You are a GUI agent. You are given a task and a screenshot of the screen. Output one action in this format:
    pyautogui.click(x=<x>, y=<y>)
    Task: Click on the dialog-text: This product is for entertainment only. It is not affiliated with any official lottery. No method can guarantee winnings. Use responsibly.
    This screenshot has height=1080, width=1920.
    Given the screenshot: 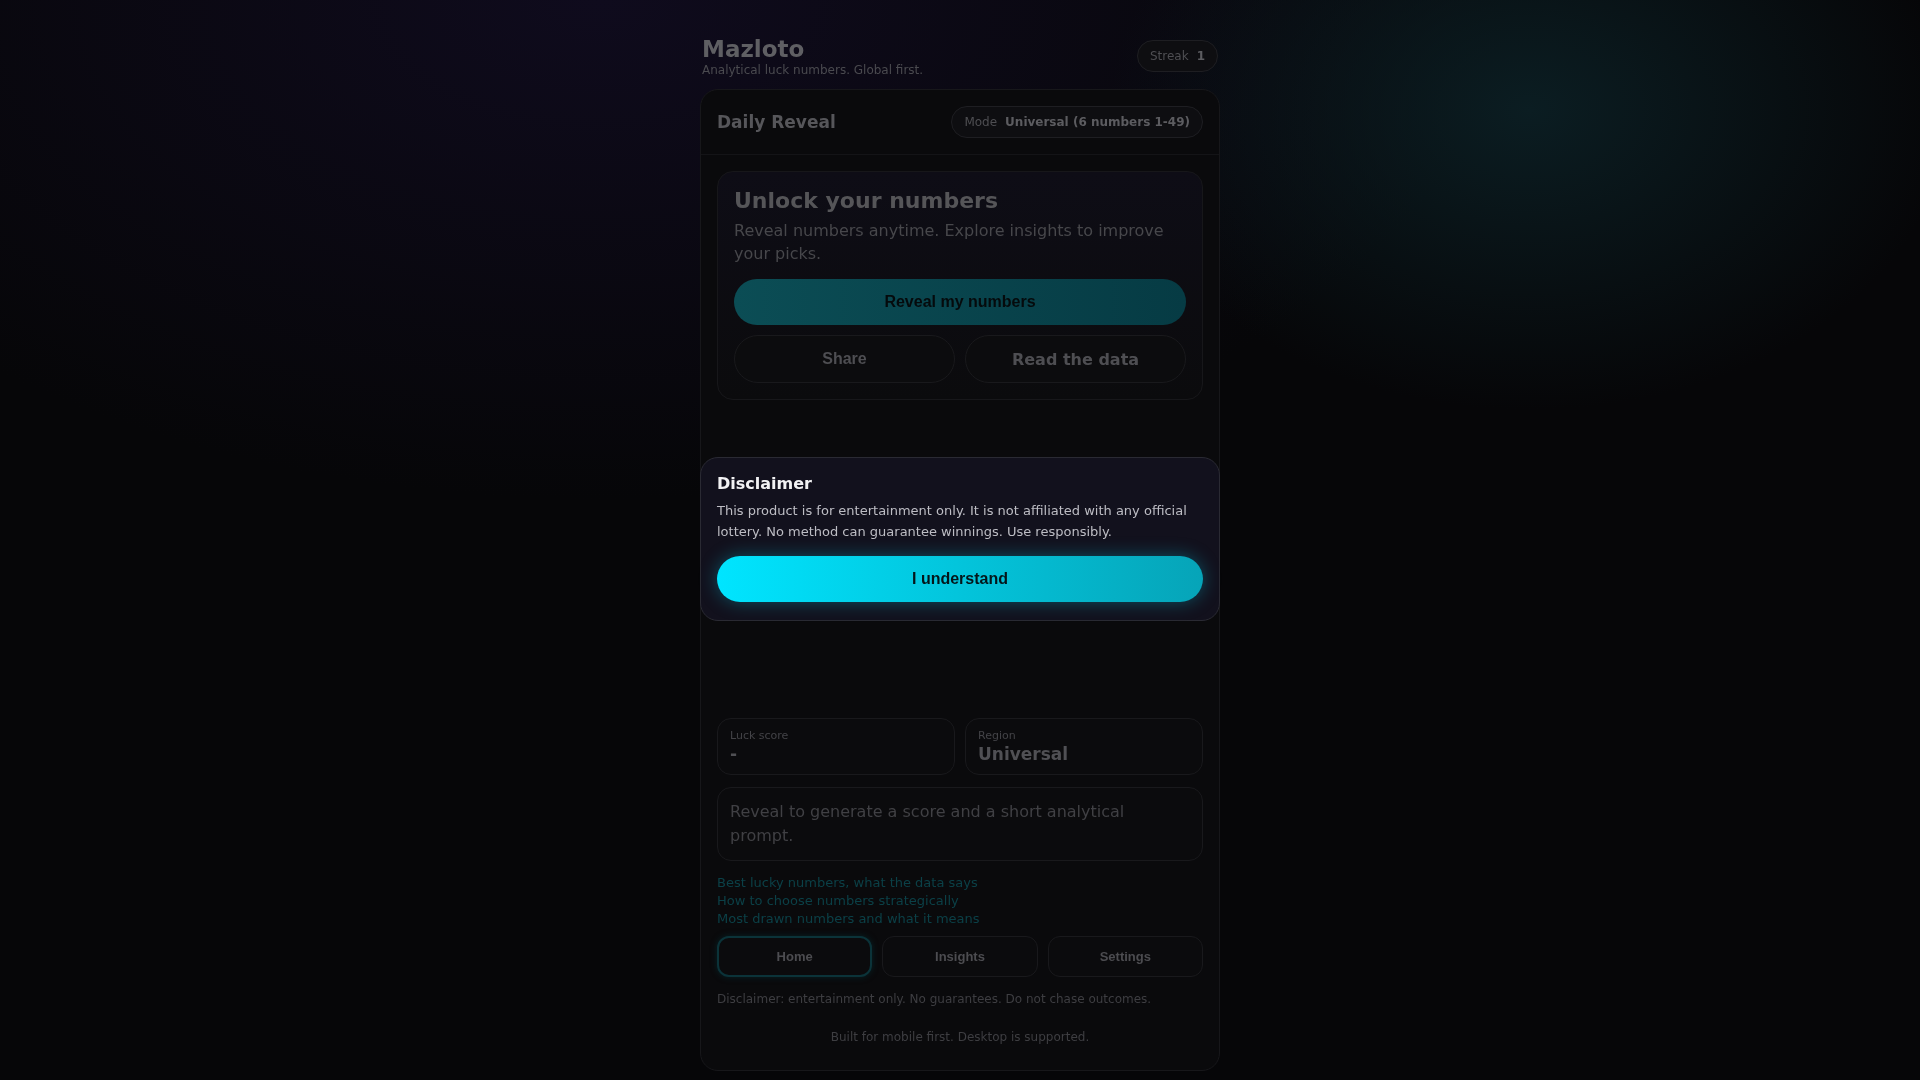 What is the action you would take?
    pyautogui.click(x=952, y=521)
    